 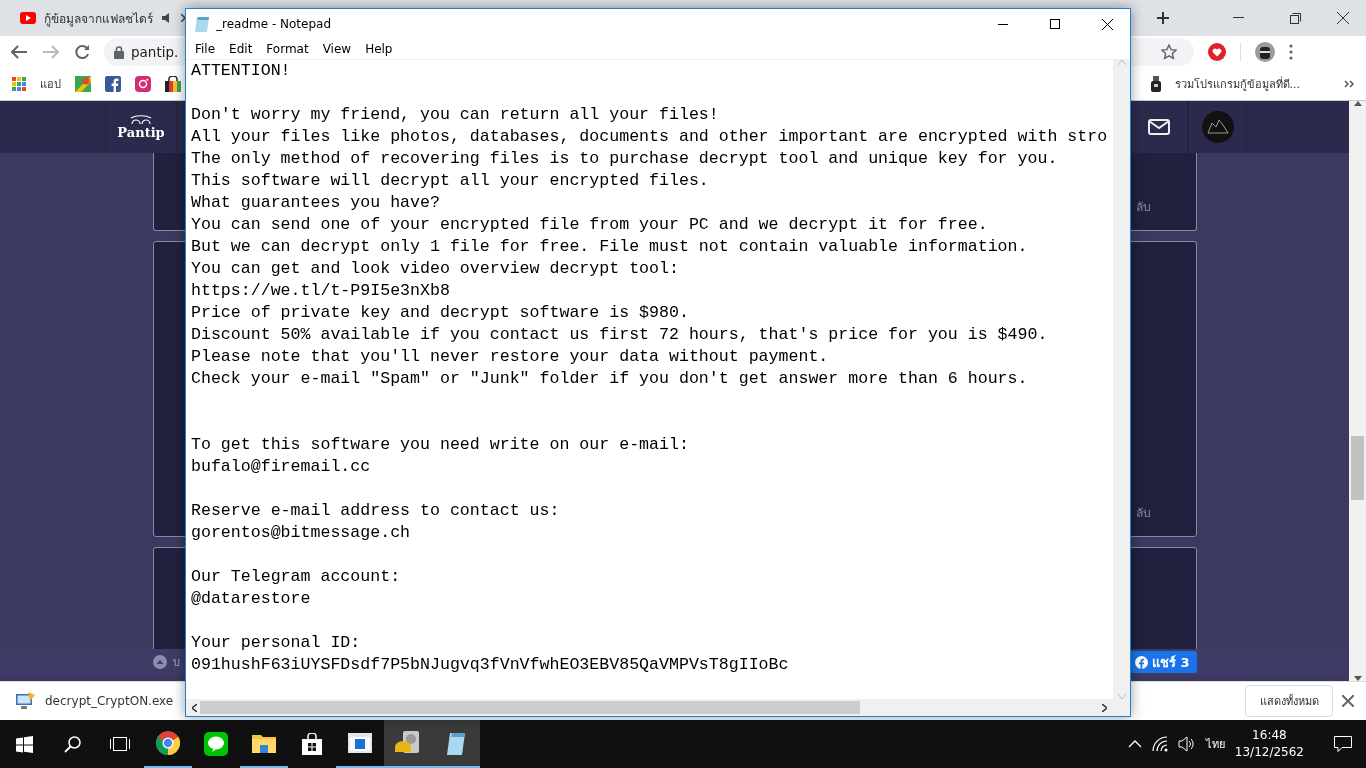 What do you see at coordinates (1269, 735) in the screenshot?
I see `clock-time: 16:48` at bounding box center [1269, 735].